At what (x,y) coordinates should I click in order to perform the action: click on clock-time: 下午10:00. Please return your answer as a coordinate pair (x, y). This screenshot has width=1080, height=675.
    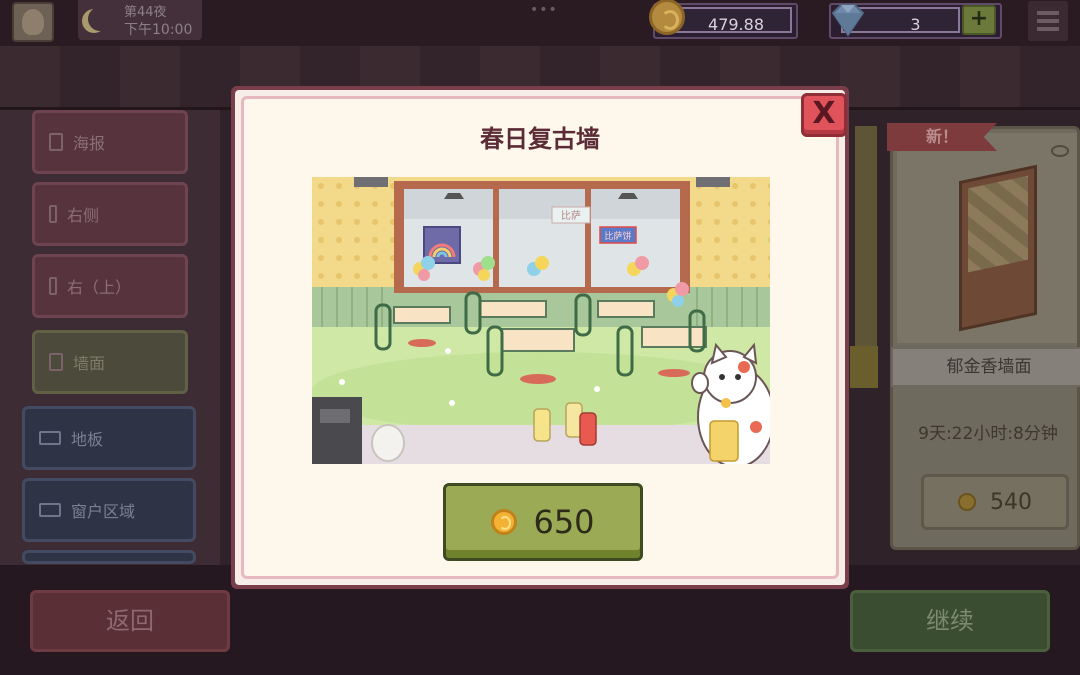
    Looking at the image, I should click on (158, 30).